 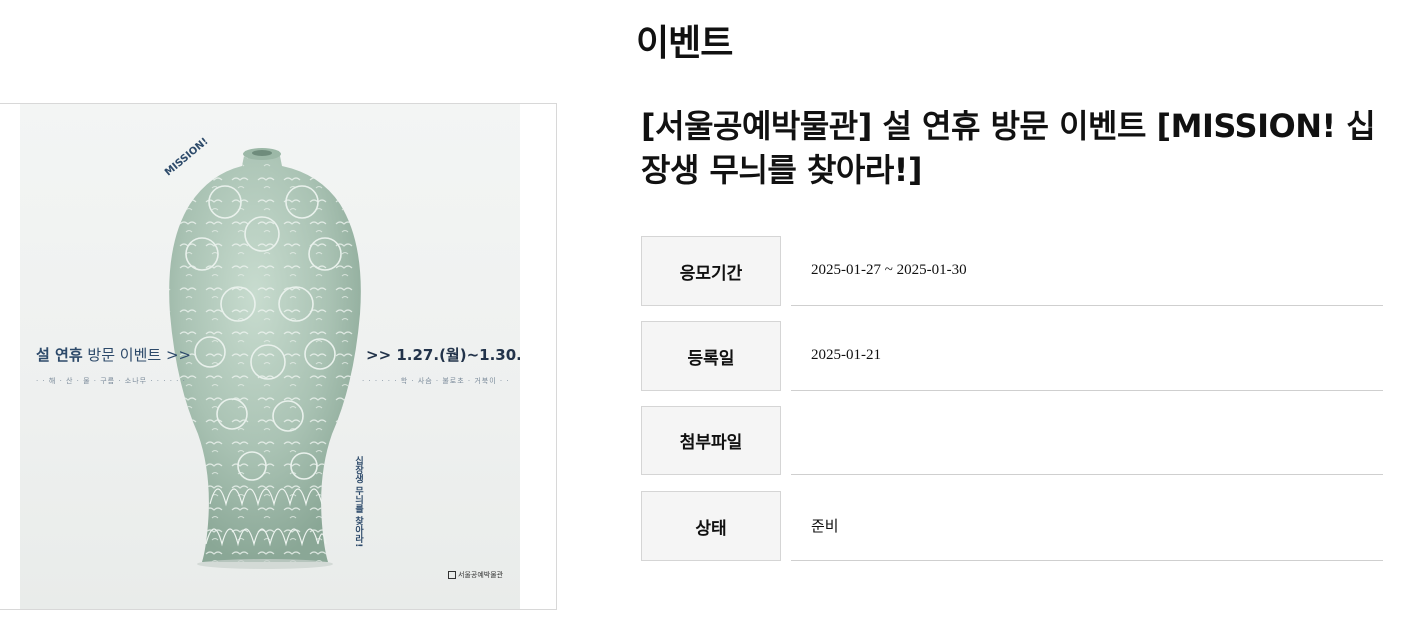 I want to click on poster-event-dates: >> 1.27.(월)~1.30.(목), so click(x=443, y=355).